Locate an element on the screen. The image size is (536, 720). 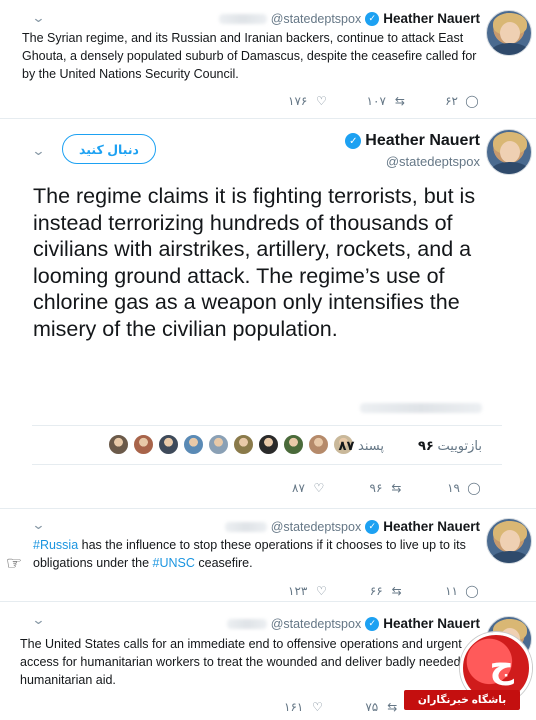
retweet-button: ۱۰۷ ⇆ is located at coordinates (387, 101).